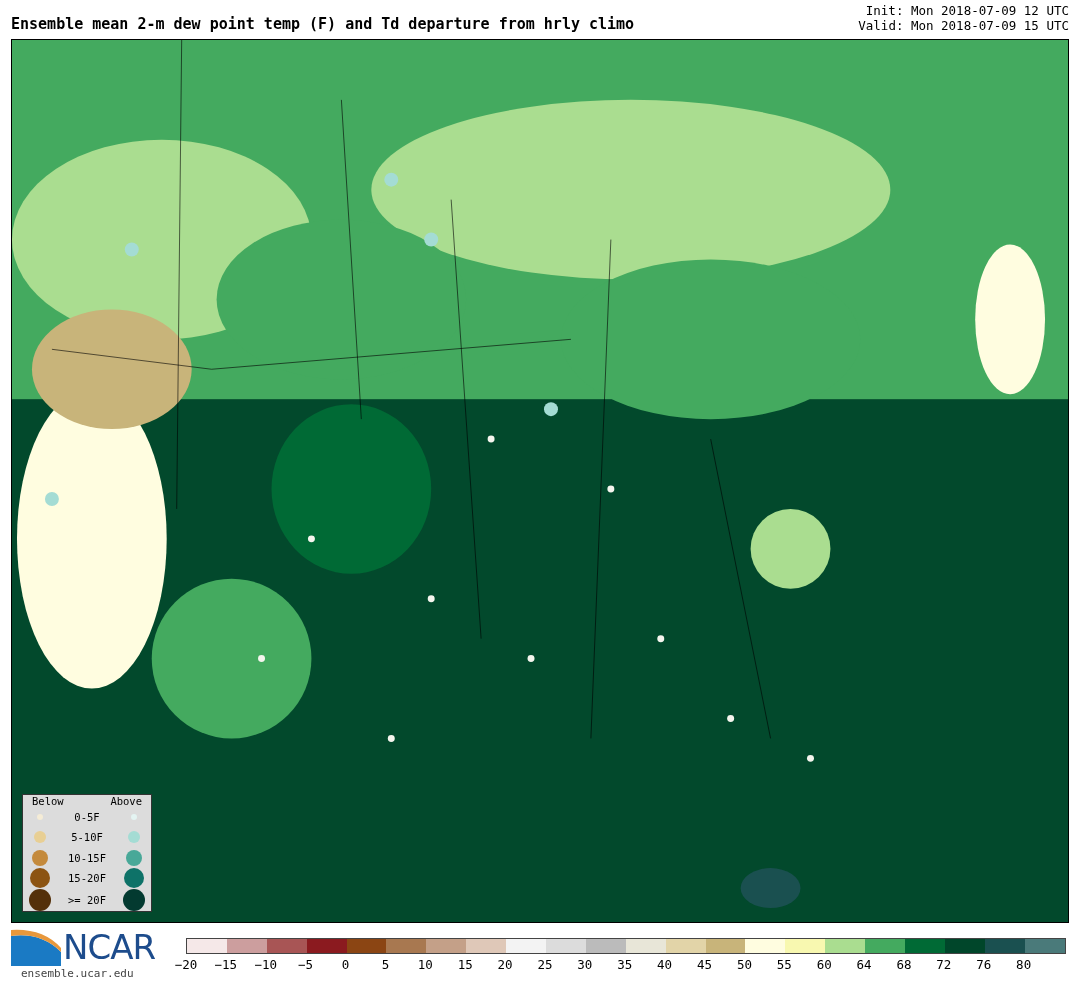 This screenshot has width=1080, height=985. What do you see at coordinates (226, 964) in the screenshot?
I see `tick-label: −15` at bounding box center [226, 964].